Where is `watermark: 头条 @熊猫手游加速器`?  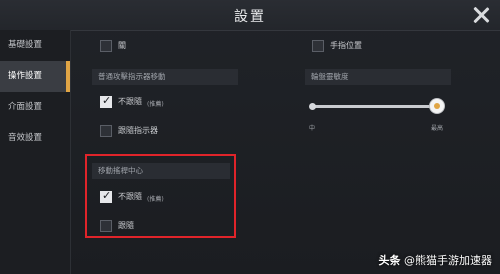
watermark: 头条 @熊猫手游加速器 is located at coordinates (436, 260).